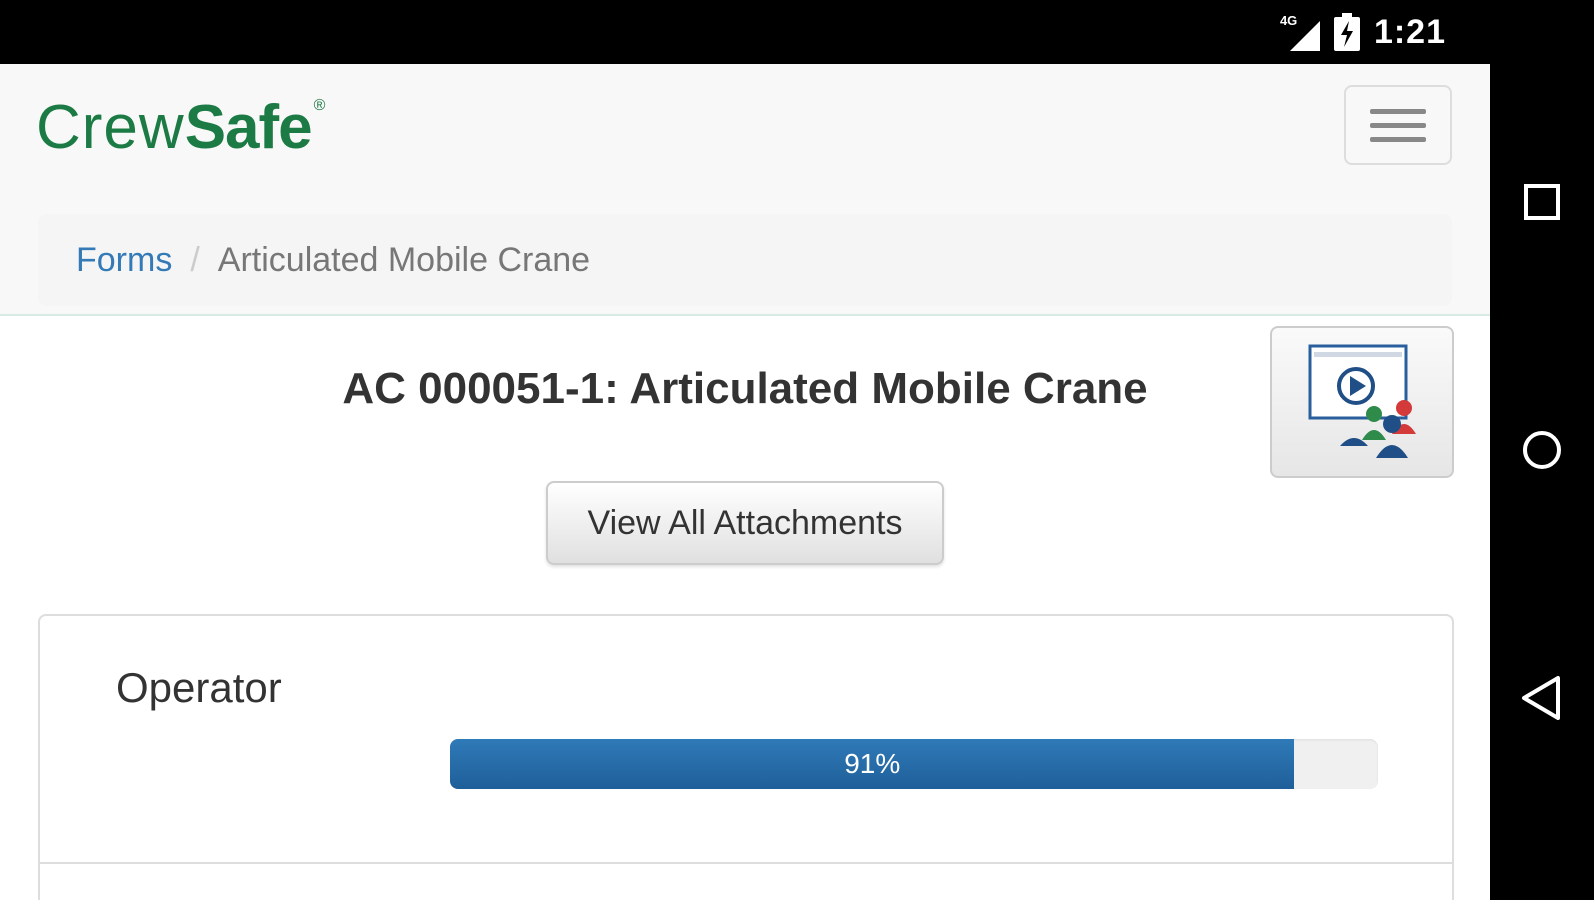  Describe the element at coordinates (1363, 32) in the screenshot. I see `status-icons: 4G 1:21` at that location.